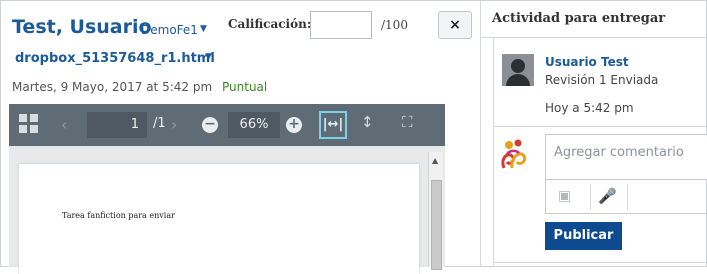 The width and height of the screenshot is (707, 274). I want to click on publish-button: Publicar, so click(583, 236).